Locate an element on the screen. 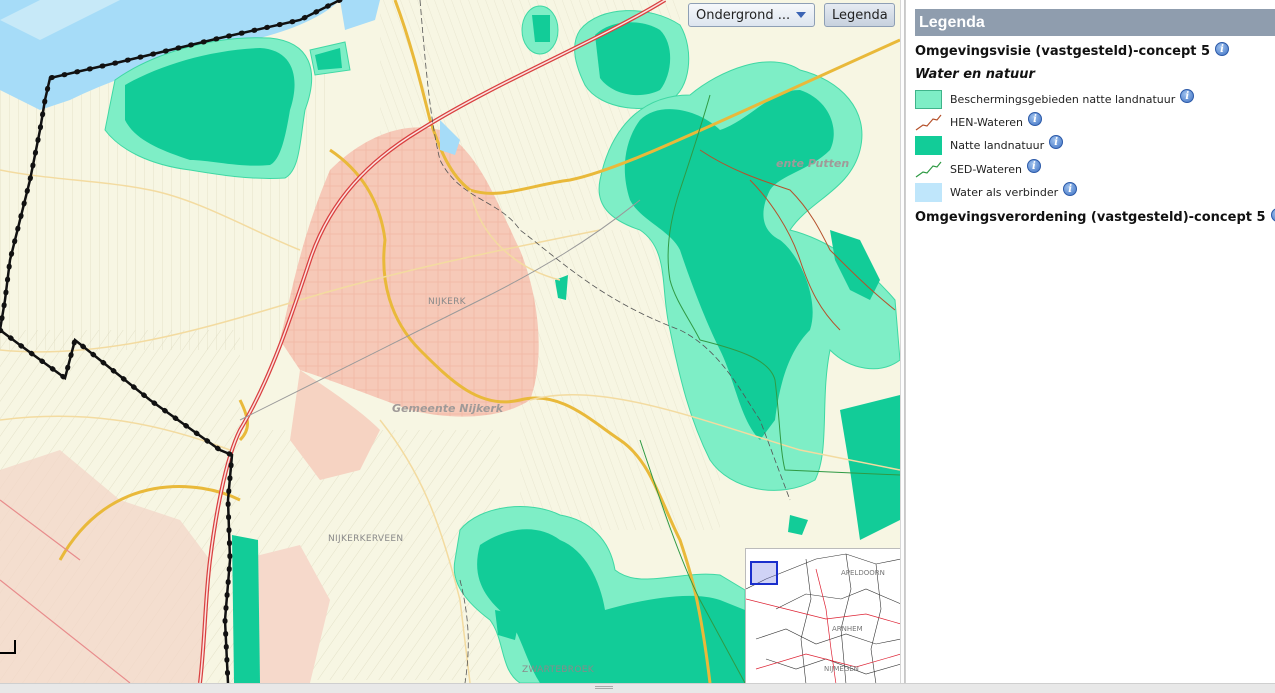 This screenshot has width=1275, height=693. municipality-label-nijkerk: Gemeente Nijkerk is located at coordinates (448, 408).